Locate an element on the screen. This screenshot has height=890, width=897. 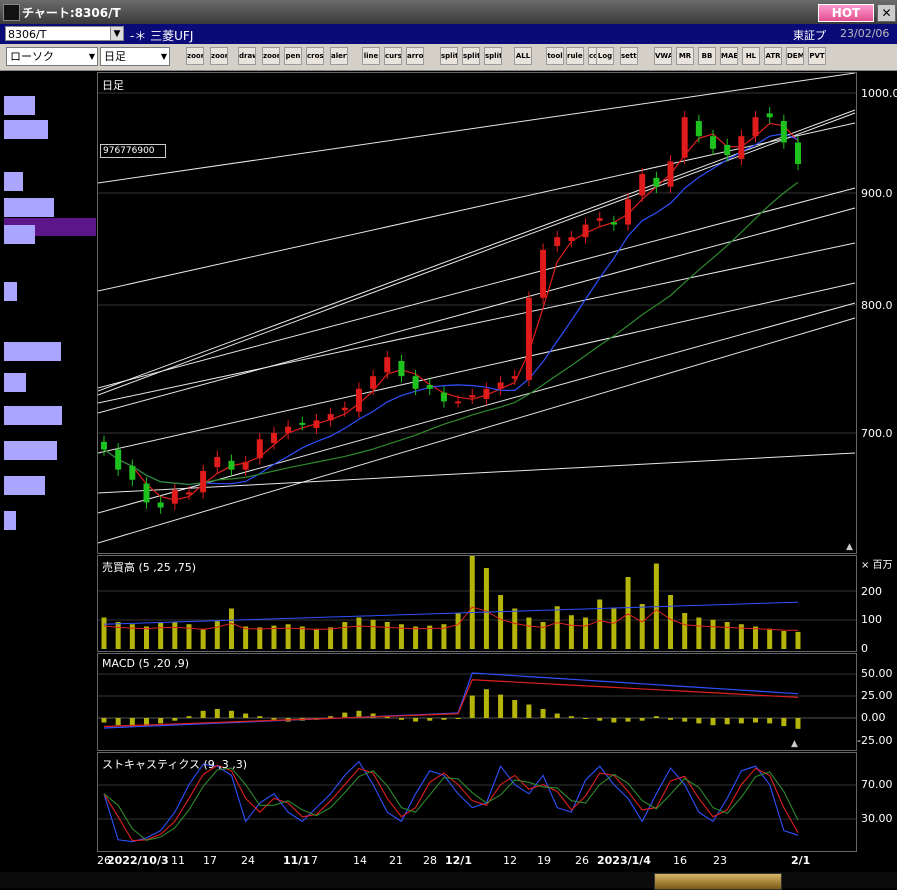
tool-bb-button: BB is located at coordinates (707, 56).